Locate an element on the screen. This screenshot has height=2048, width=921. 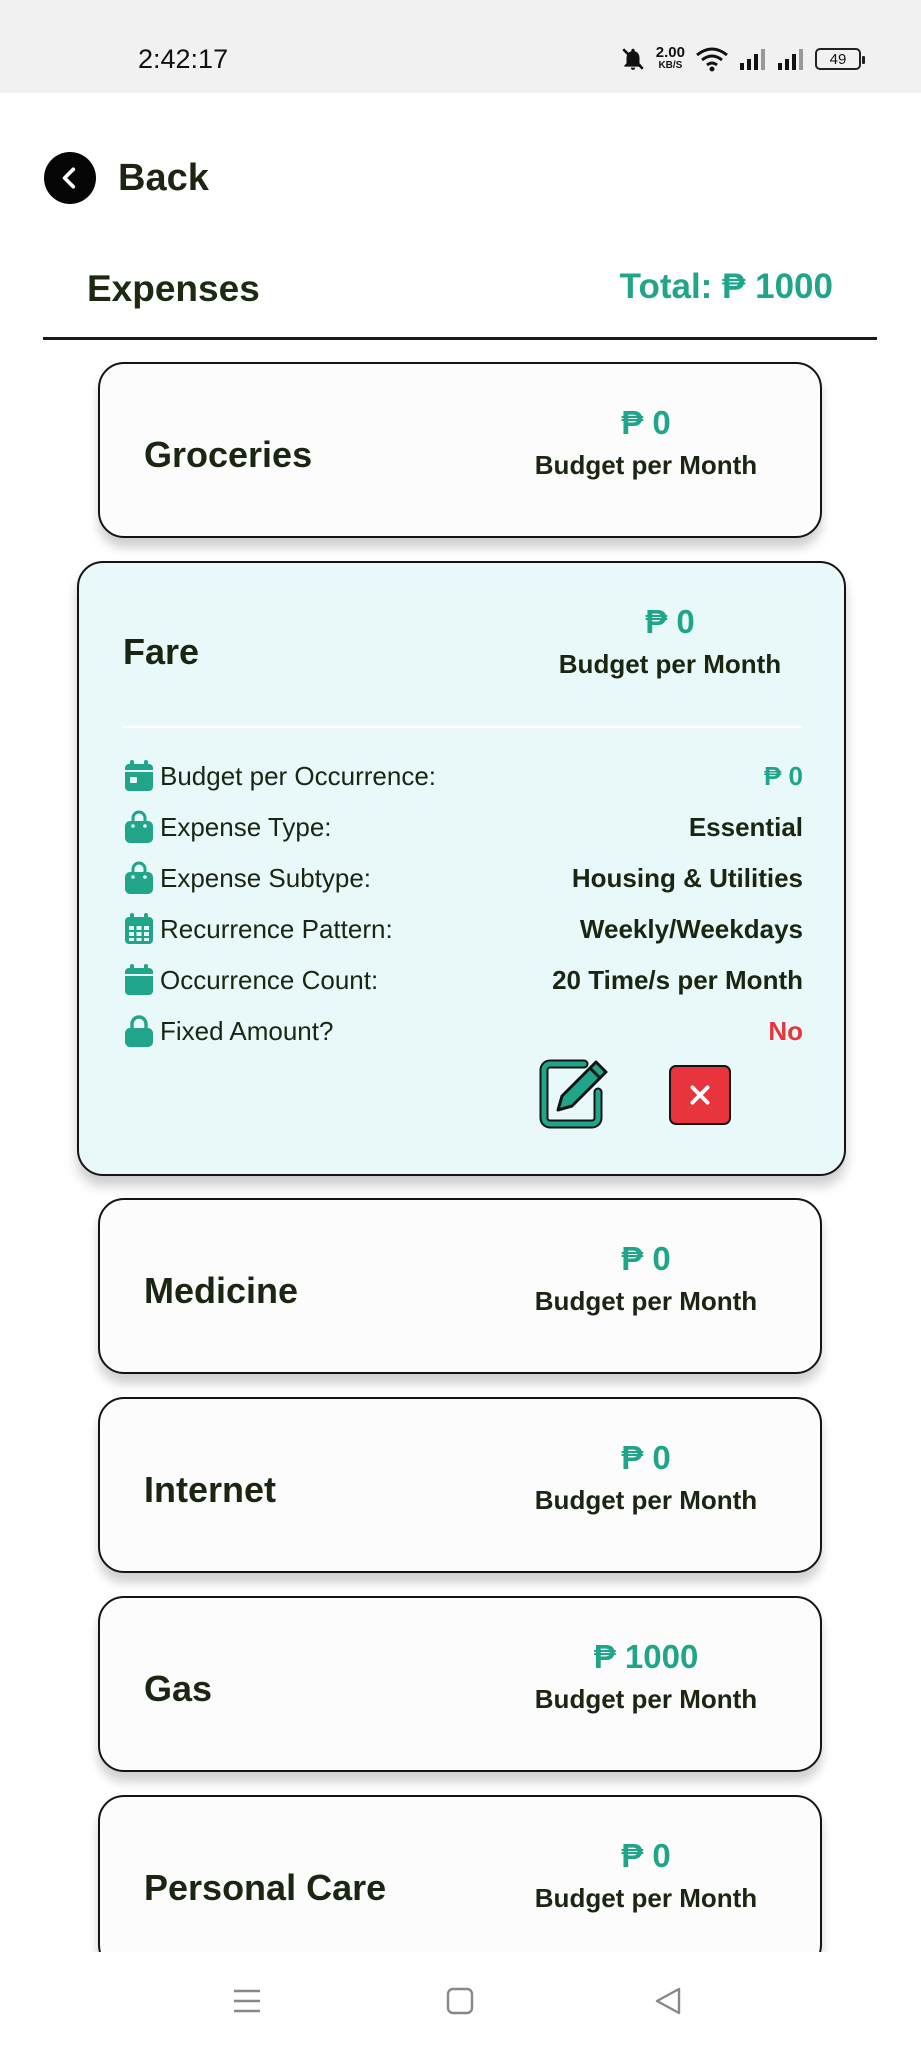
battery-icon: 49 is located at coordinates (840, 59).